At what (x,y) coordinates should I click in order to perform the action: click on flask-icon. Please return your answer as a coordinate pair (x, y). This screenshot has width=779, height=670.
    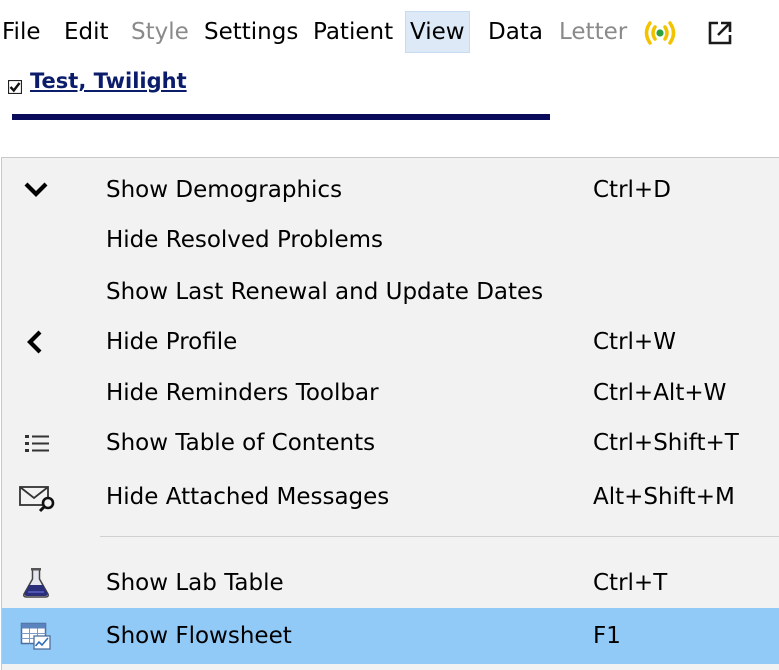
    Looking at the image, I should click on (36, 583).